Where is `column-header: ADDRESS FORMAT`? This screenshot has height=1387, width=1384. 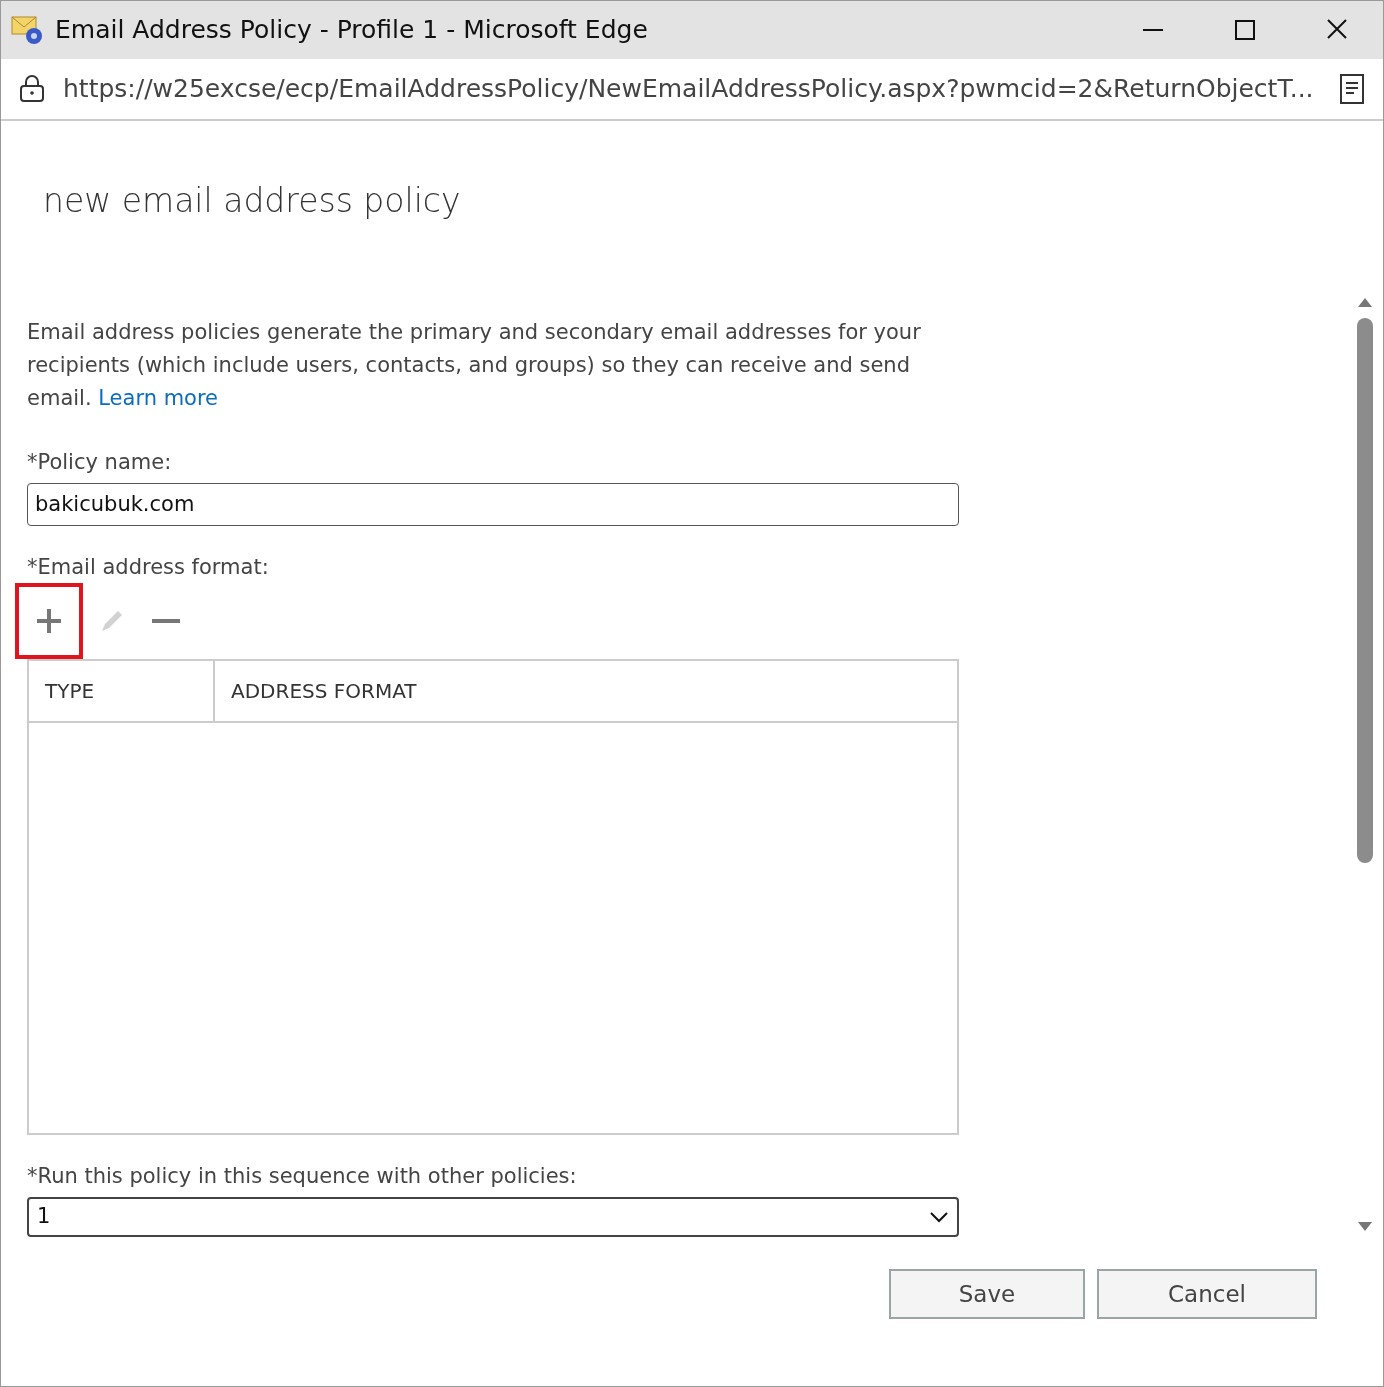
column-header: ADDRESS FORMAT is located at coordinates (316, 691).